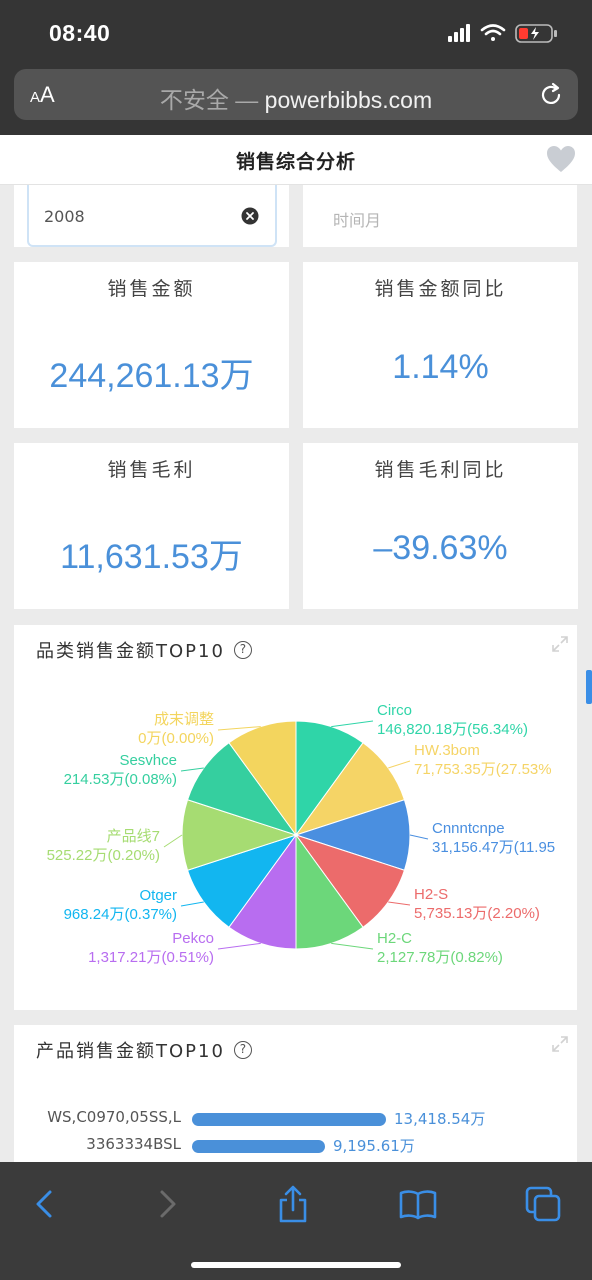  What do you see at coordinates (212, 100) in the screenshot?
I see `not-secure-label: 不安全 —` at bounding box center [212, 100].